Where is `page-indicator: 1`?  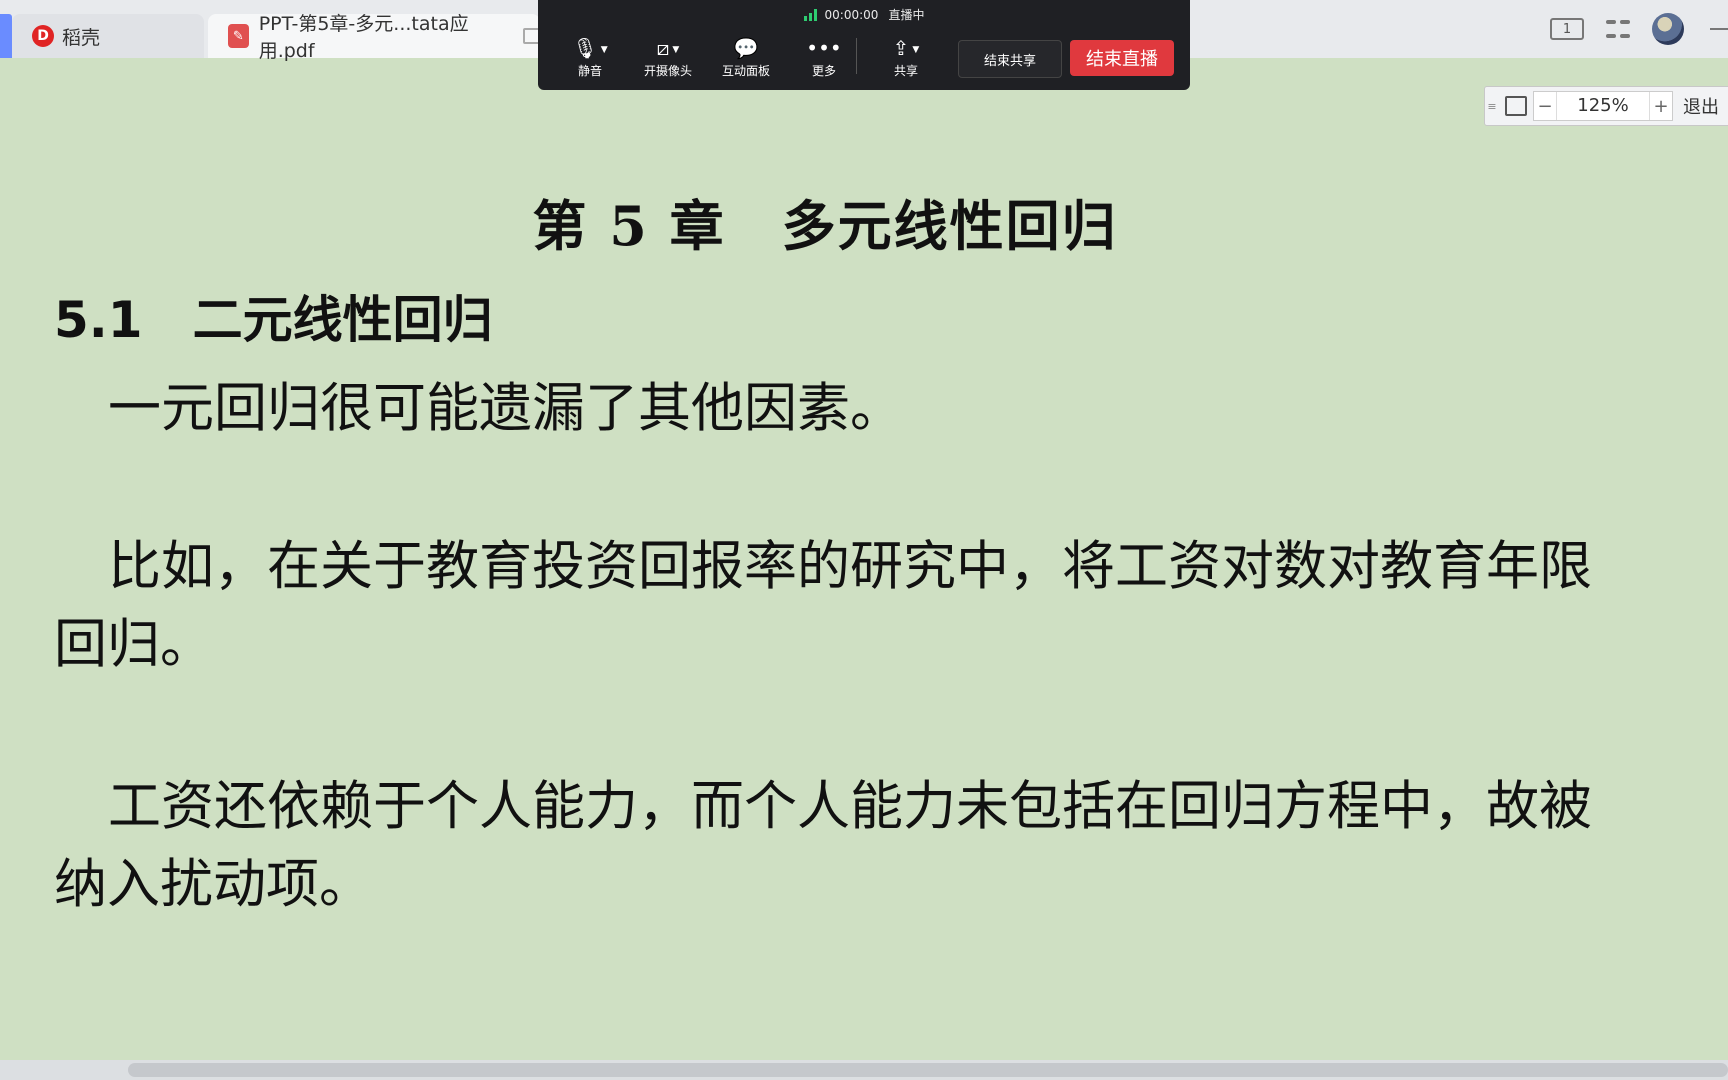
page-indicator: 1 is located at coordinates (1567, 29).